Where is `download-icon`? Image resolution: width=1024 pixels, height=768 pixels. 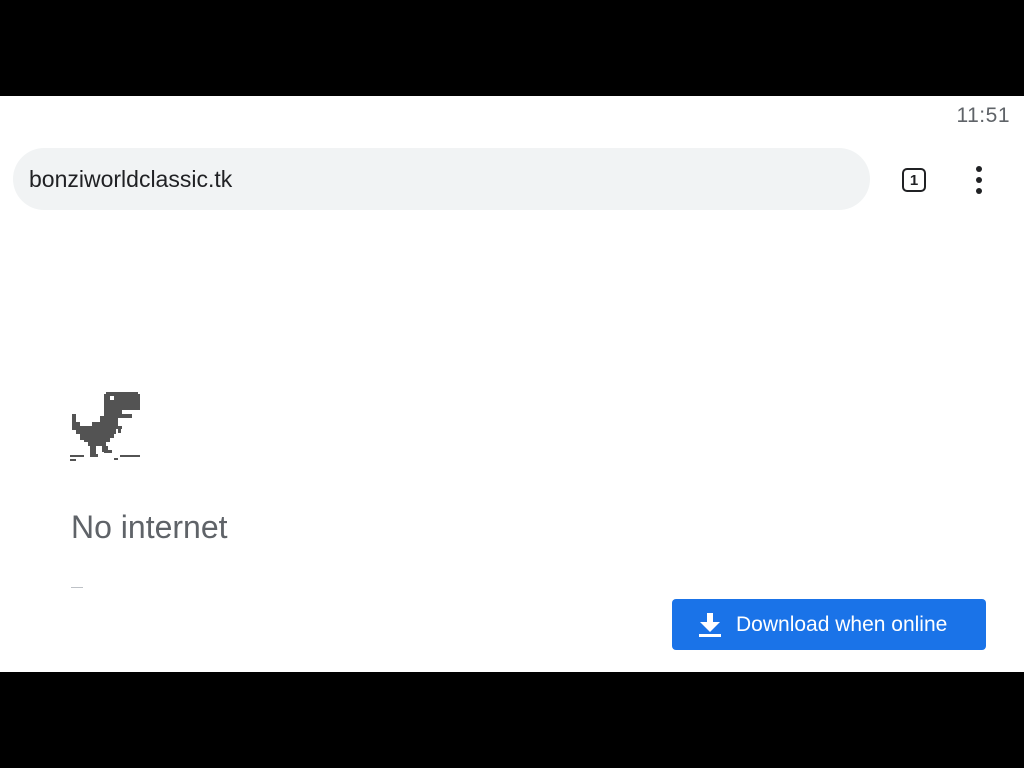
download-icon is located at coordinates (710, 625).